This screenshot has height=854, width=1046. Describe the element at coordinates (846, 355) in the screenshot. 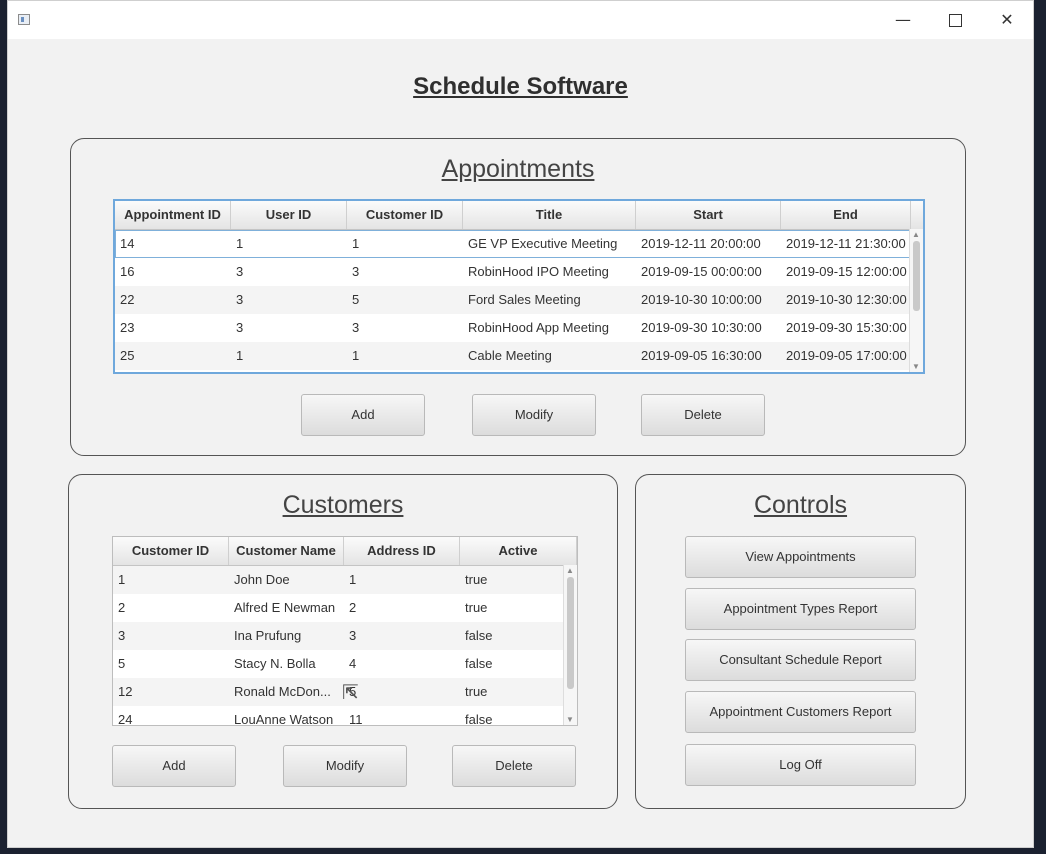

I see `cell-end: 2019-09-05 17:00:00` at that location.